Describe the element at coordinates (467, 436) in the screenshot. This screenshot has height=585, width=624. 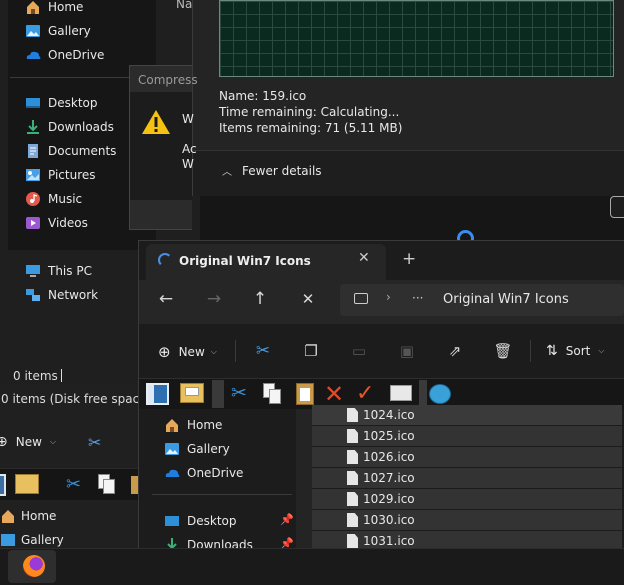
I see `file-row: 1025.ico` at that location.